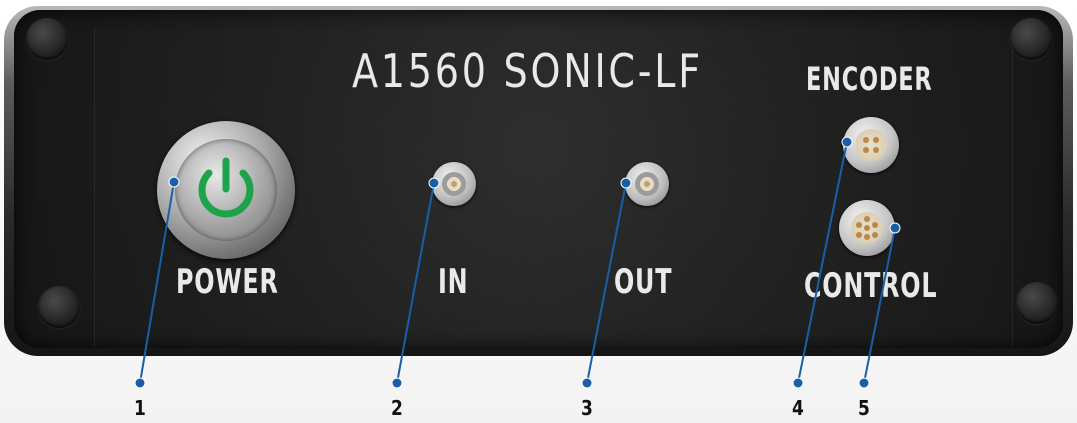 The image size is (1077, 423). What do you see at coordinates (587, 408) in the screenshot?
I see `callout-number-3: 3` at bounding box center [587, 408].